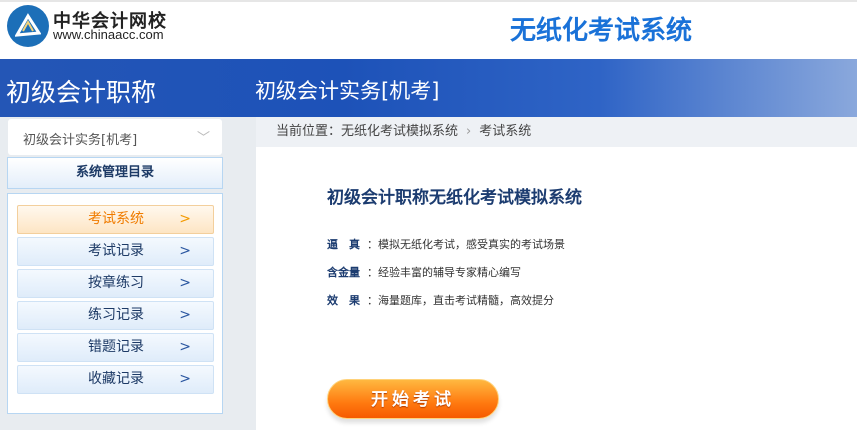 The image size is (857, 430). I want to click on logo-url: www.chinaacc.com, so click(108, 34).